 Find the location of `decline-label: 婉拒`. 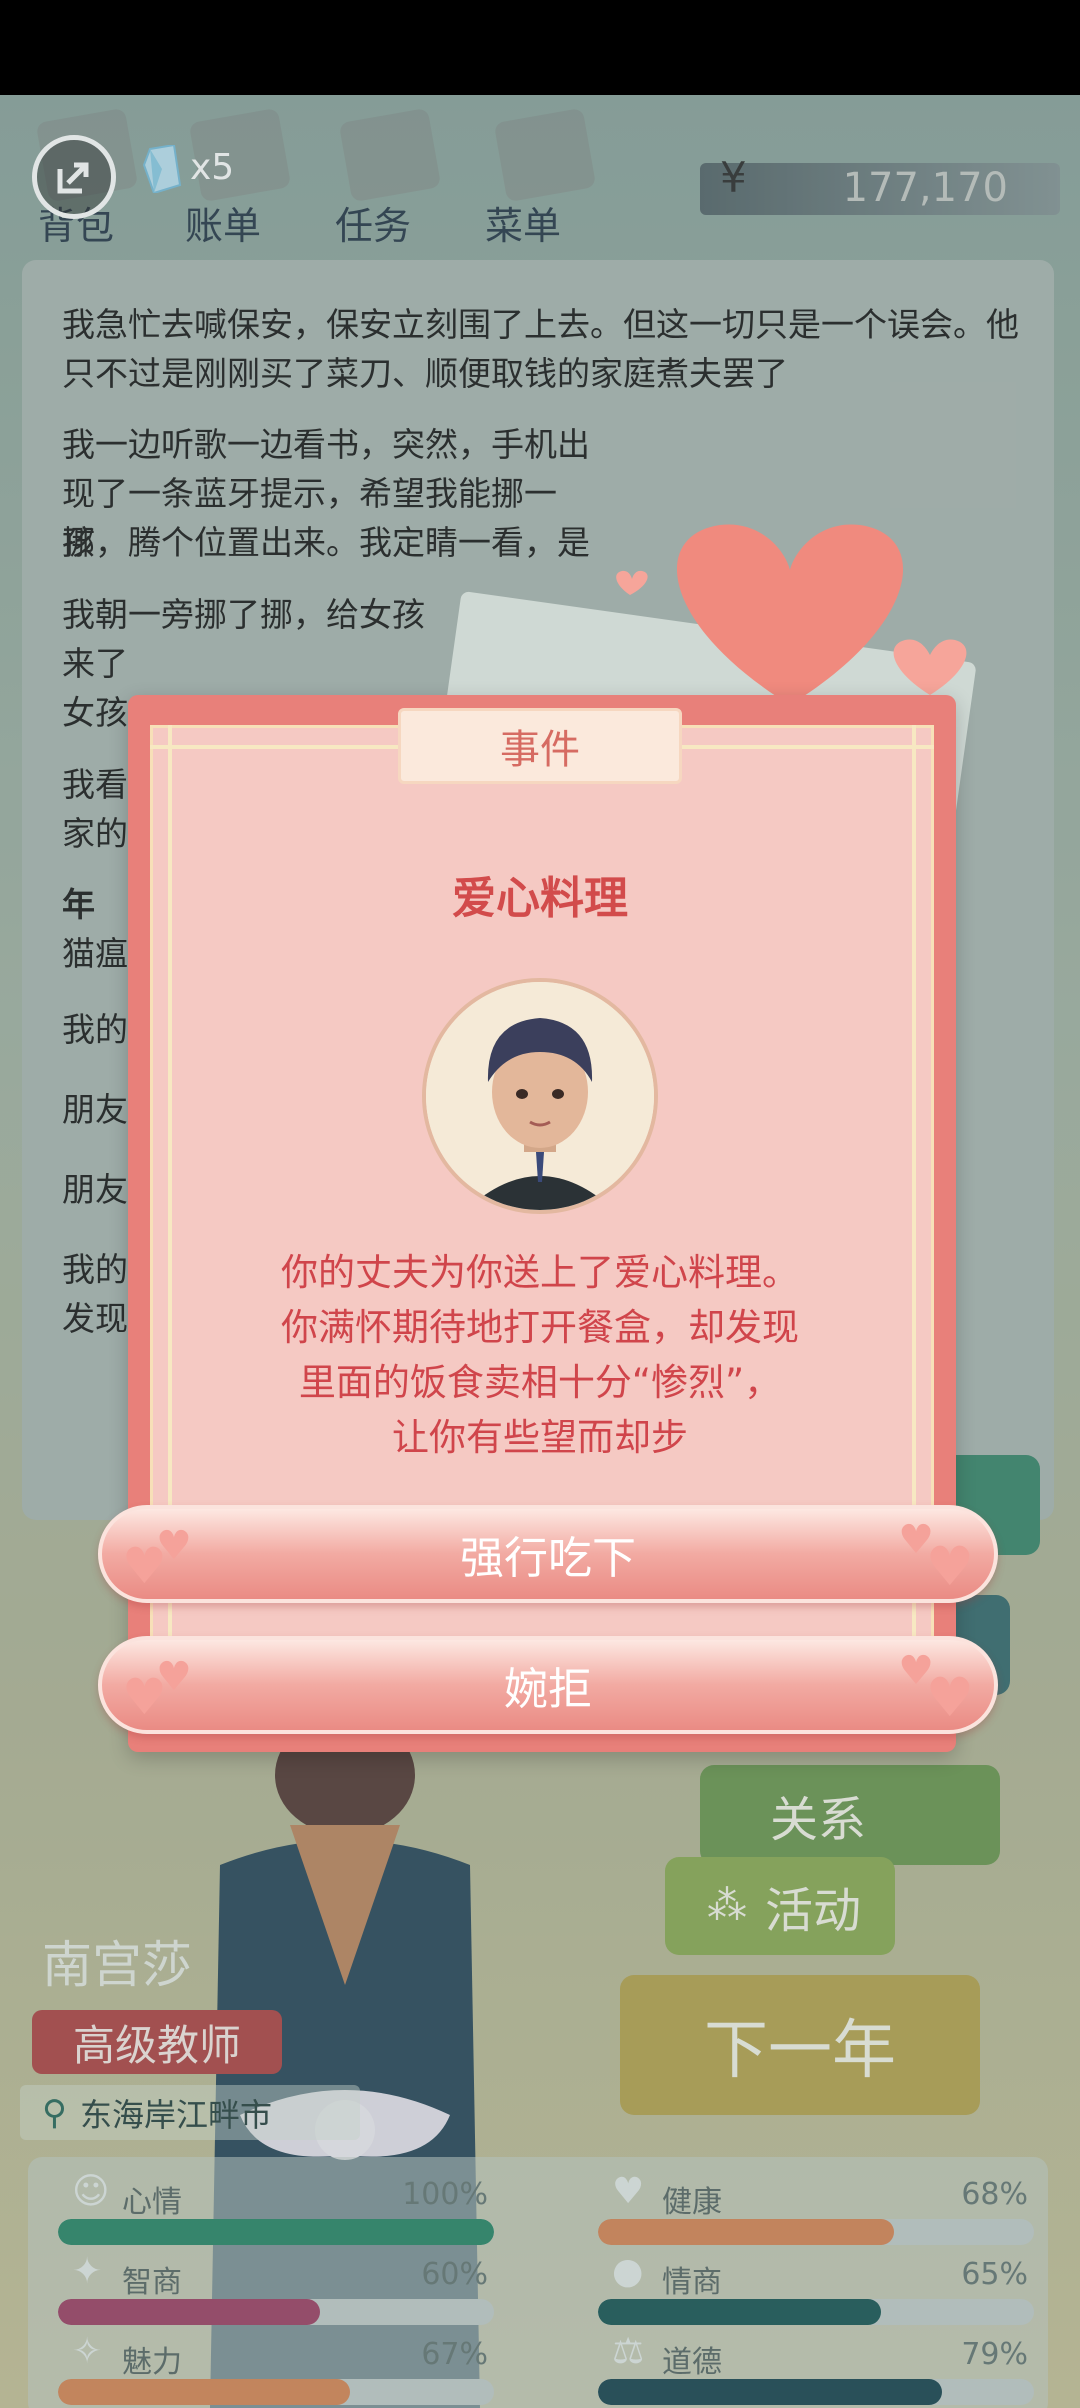

decline-label: 婉拒 is located at coordinates (548, 1689).